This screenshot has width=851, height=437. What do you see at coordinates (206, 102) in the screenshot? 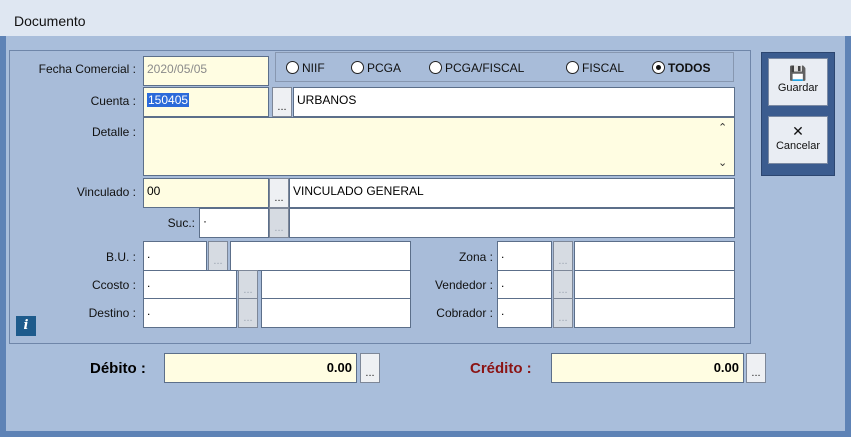
I see `cuenta-field: 150405` at bounding box center [206, 102].